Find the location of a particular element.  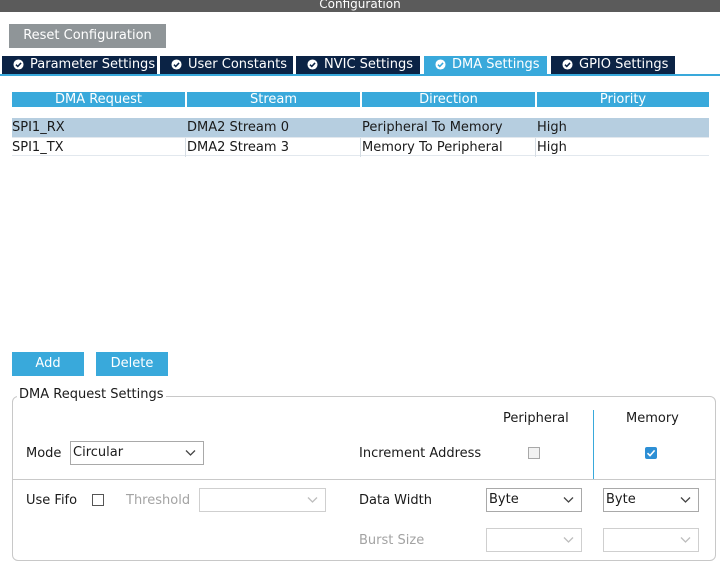

tab-parameter-settings: Parameter Settings is located at coordinates (79, 65).